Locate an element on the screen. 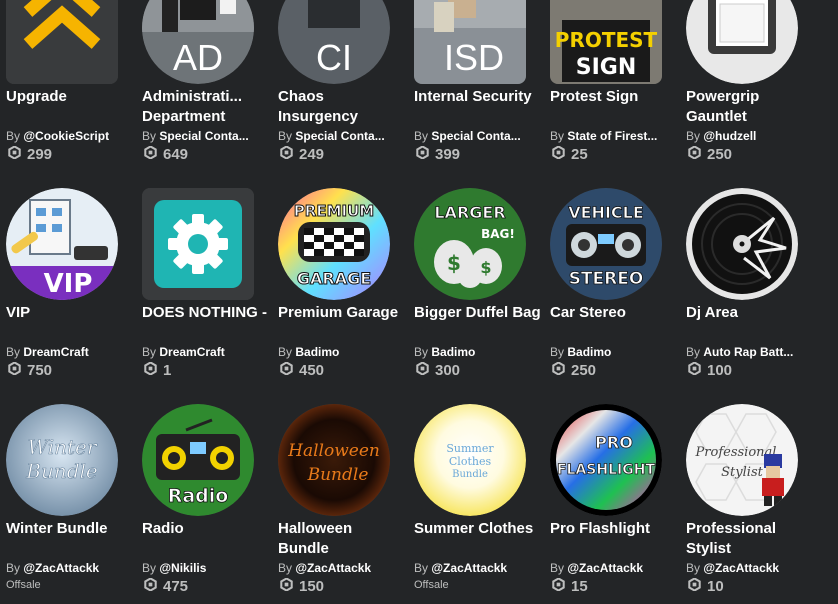 The width and height of the screenshot is (838, 604). item-thumbnail: Professional Stylist is located at coordinates (742, 460).